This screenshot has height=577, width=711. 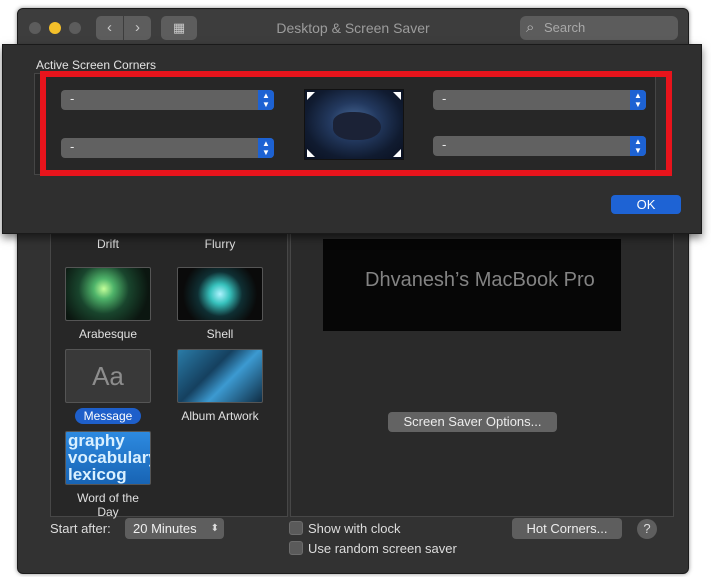 What do you see at coordinates (108, 416) in the screenshot?
I see `screen-saver-label: Message` at bounding box center [108, 416].